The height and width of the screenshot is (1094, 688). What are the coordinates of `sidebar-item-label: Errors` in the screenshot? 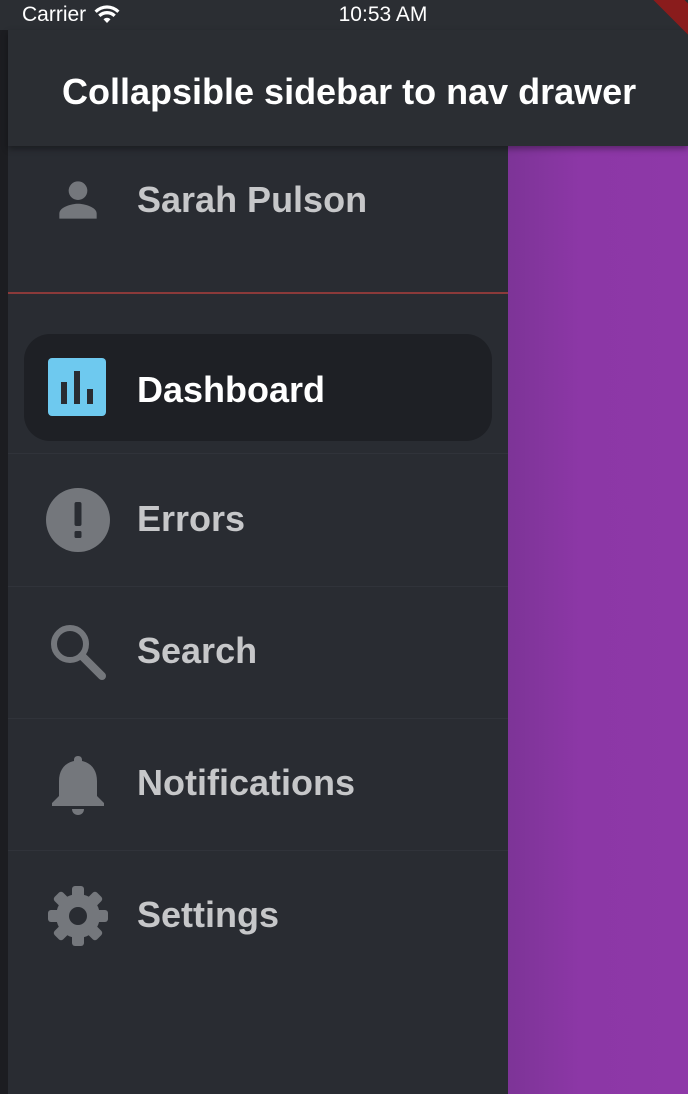 It's located at (191, 518).